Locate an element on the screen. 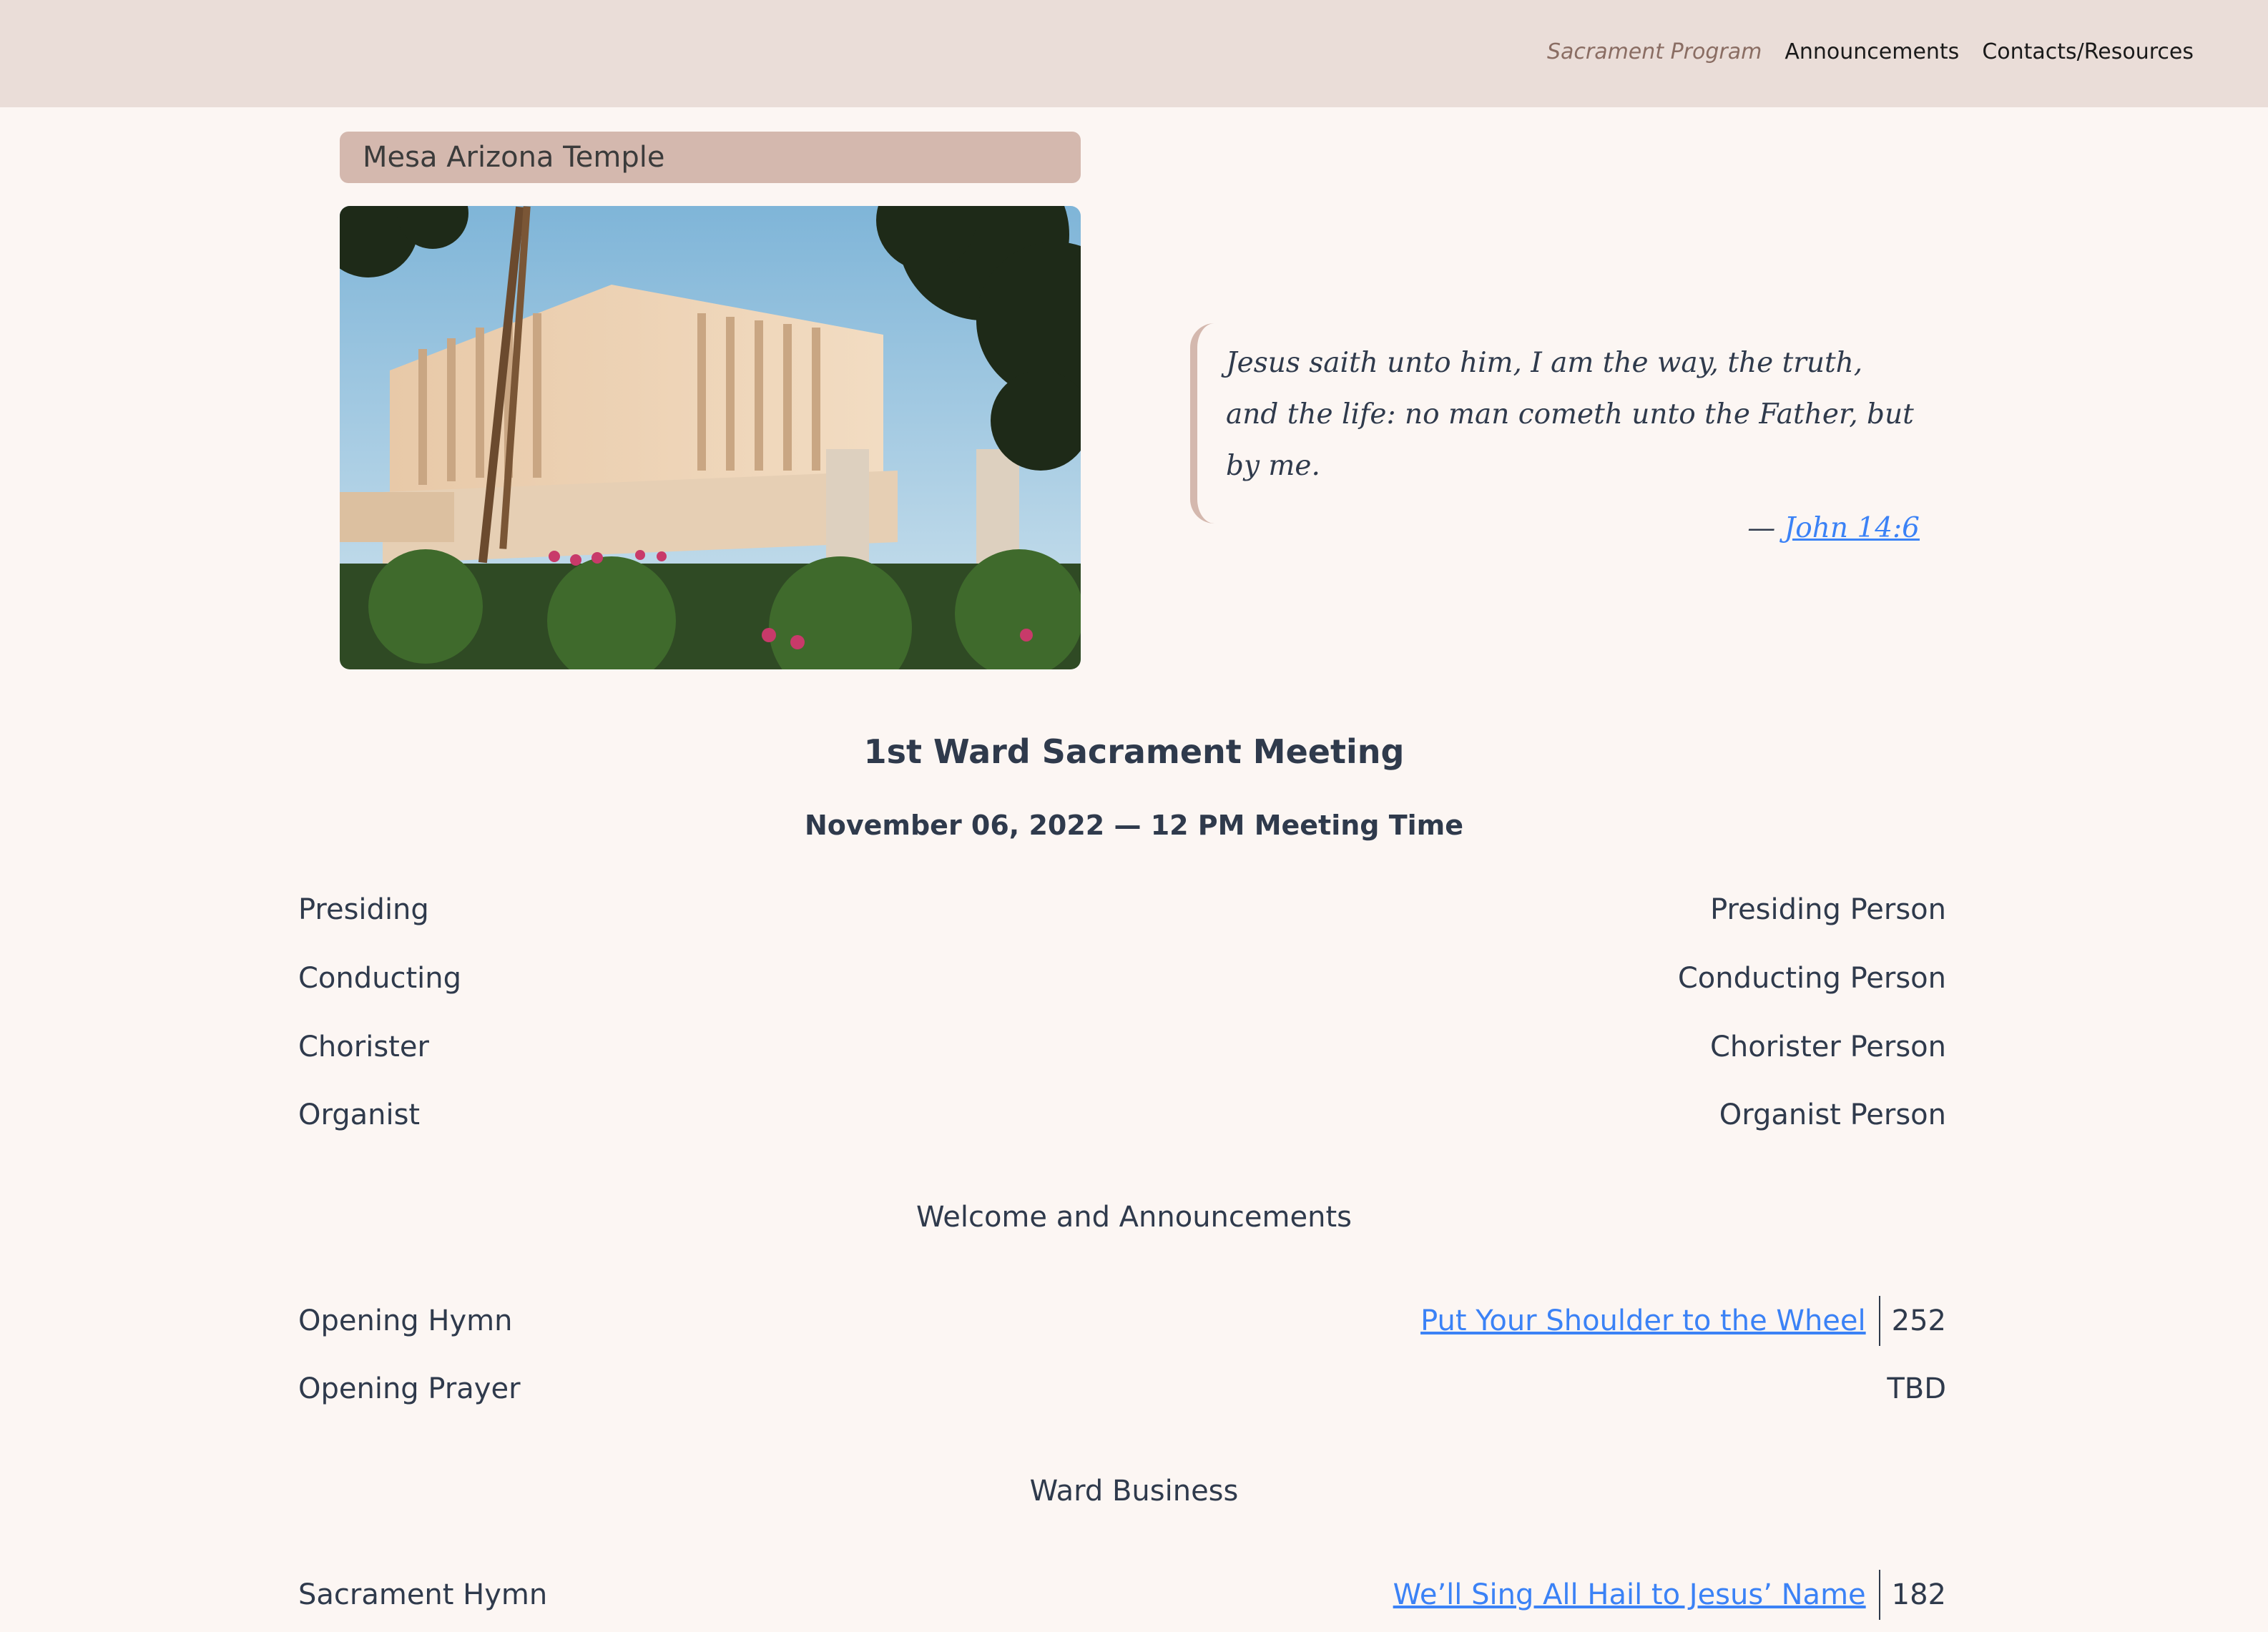  scripture-reference-link: John 14:6 is located at coordinates (1852, 528).